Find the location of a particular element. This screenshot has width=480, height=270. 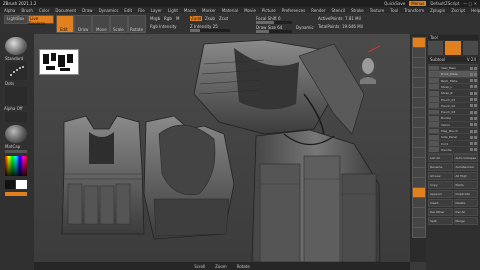

menu-material: Material is located at coordinates (230, 10).